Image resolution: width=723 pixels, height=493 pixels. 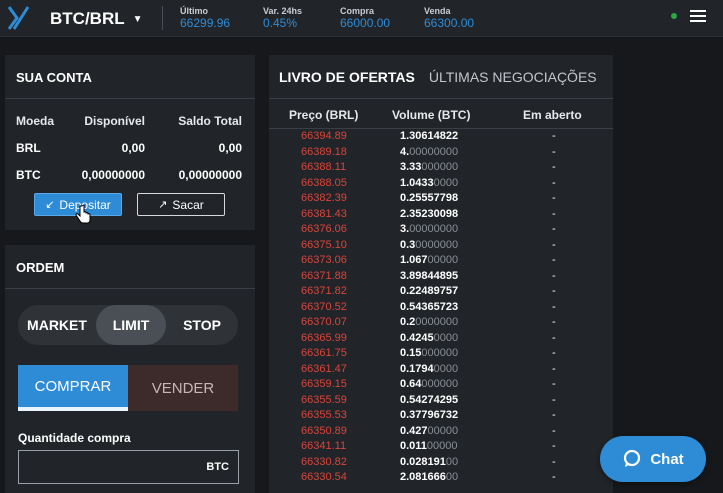 What do you see at coordinates (674, 16) in the screenshot?
I see `status-dot` at bounding box center [674, 16].